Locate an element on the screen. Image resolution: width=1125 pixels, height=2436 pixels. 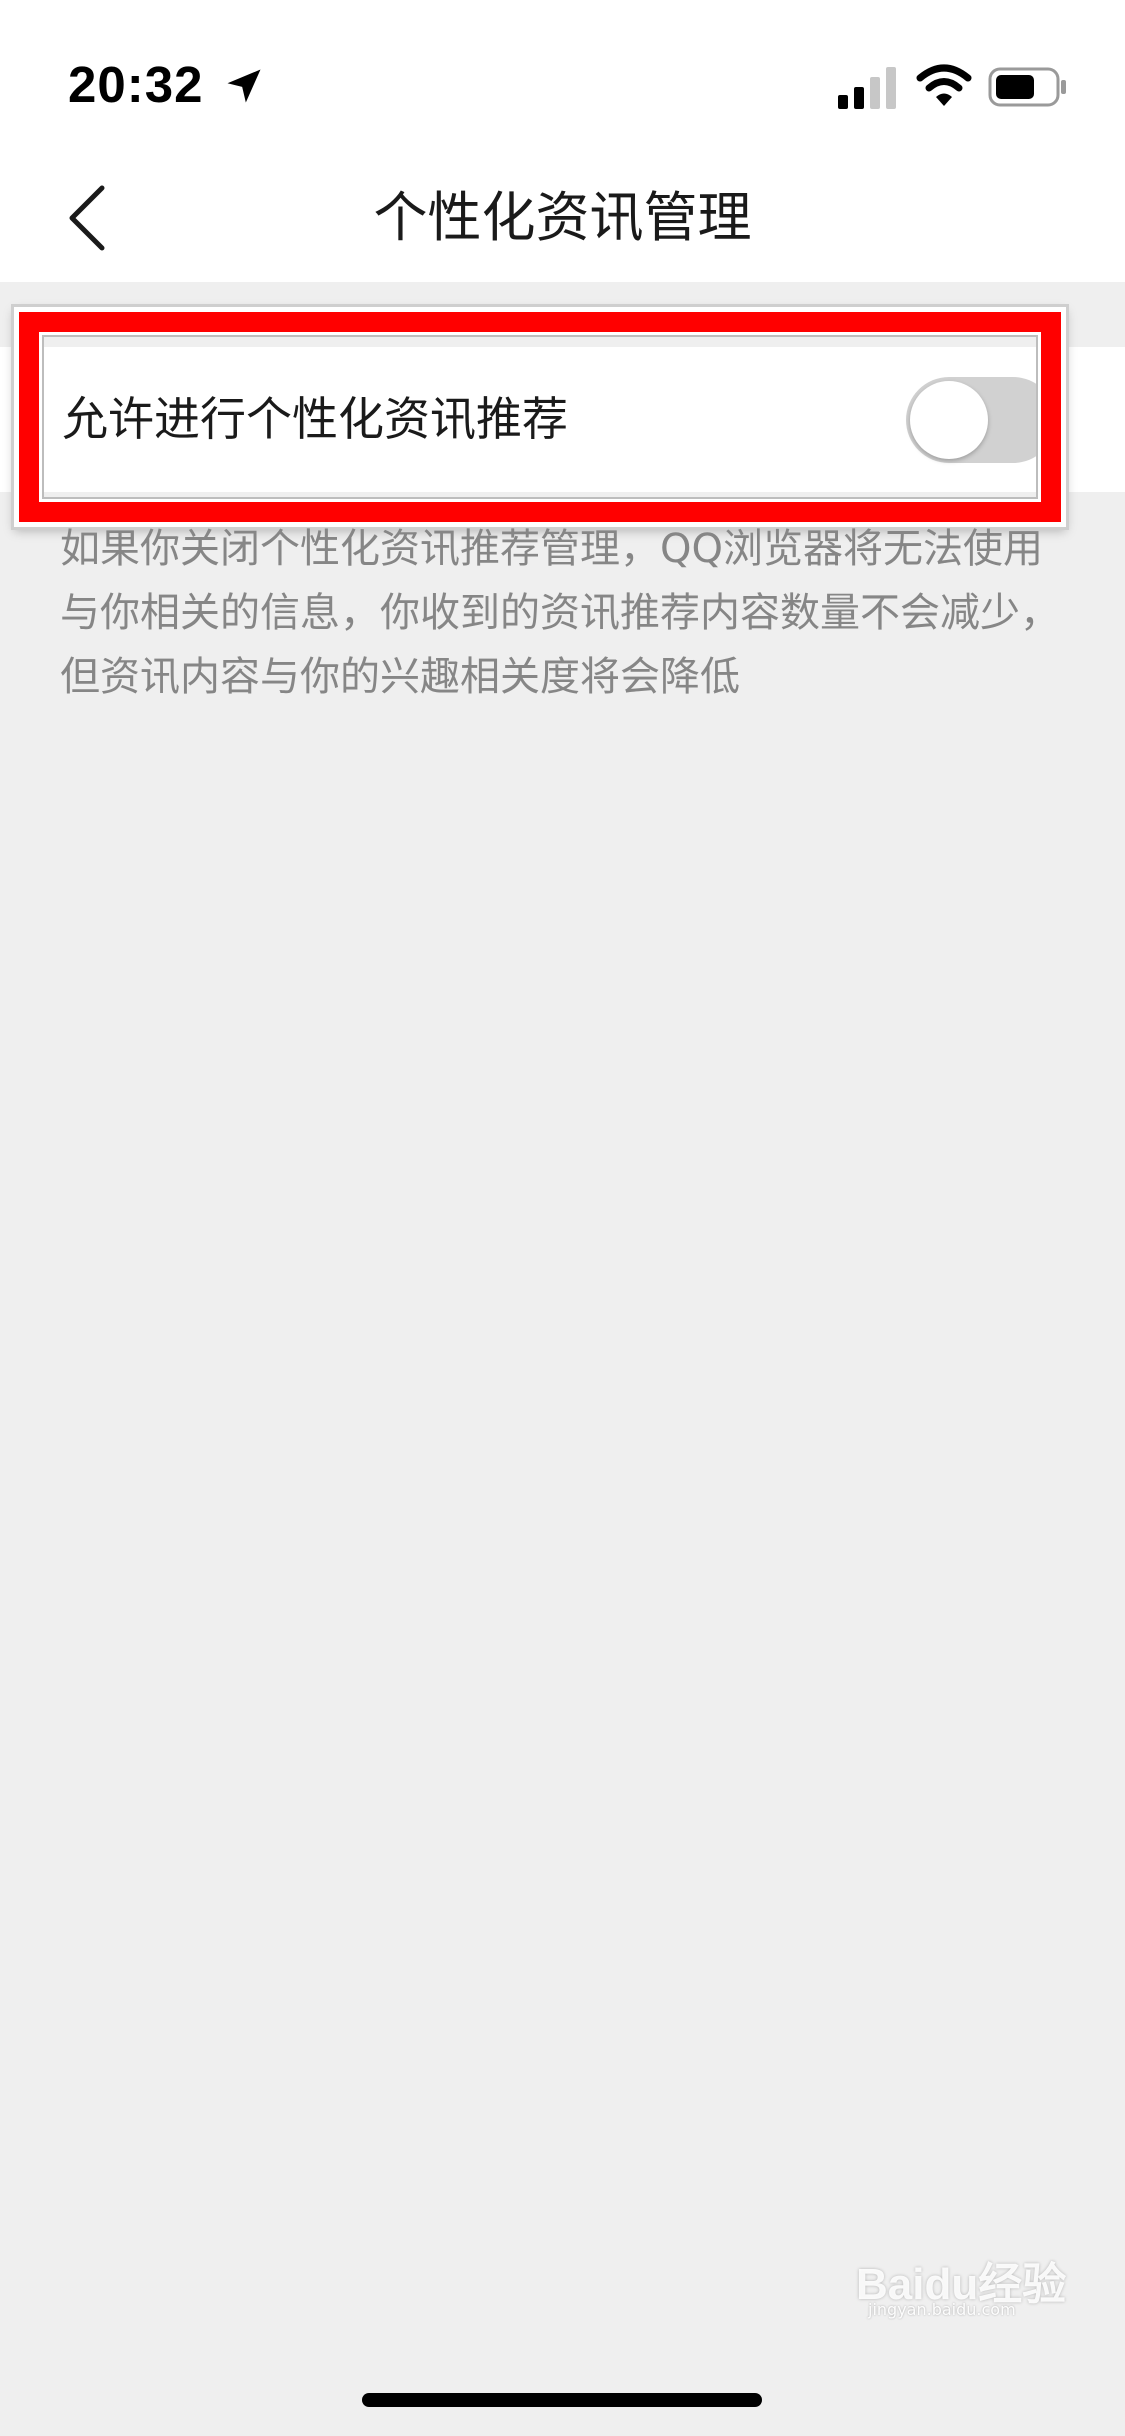
battery-icon is located at coordinates (1027, 87).